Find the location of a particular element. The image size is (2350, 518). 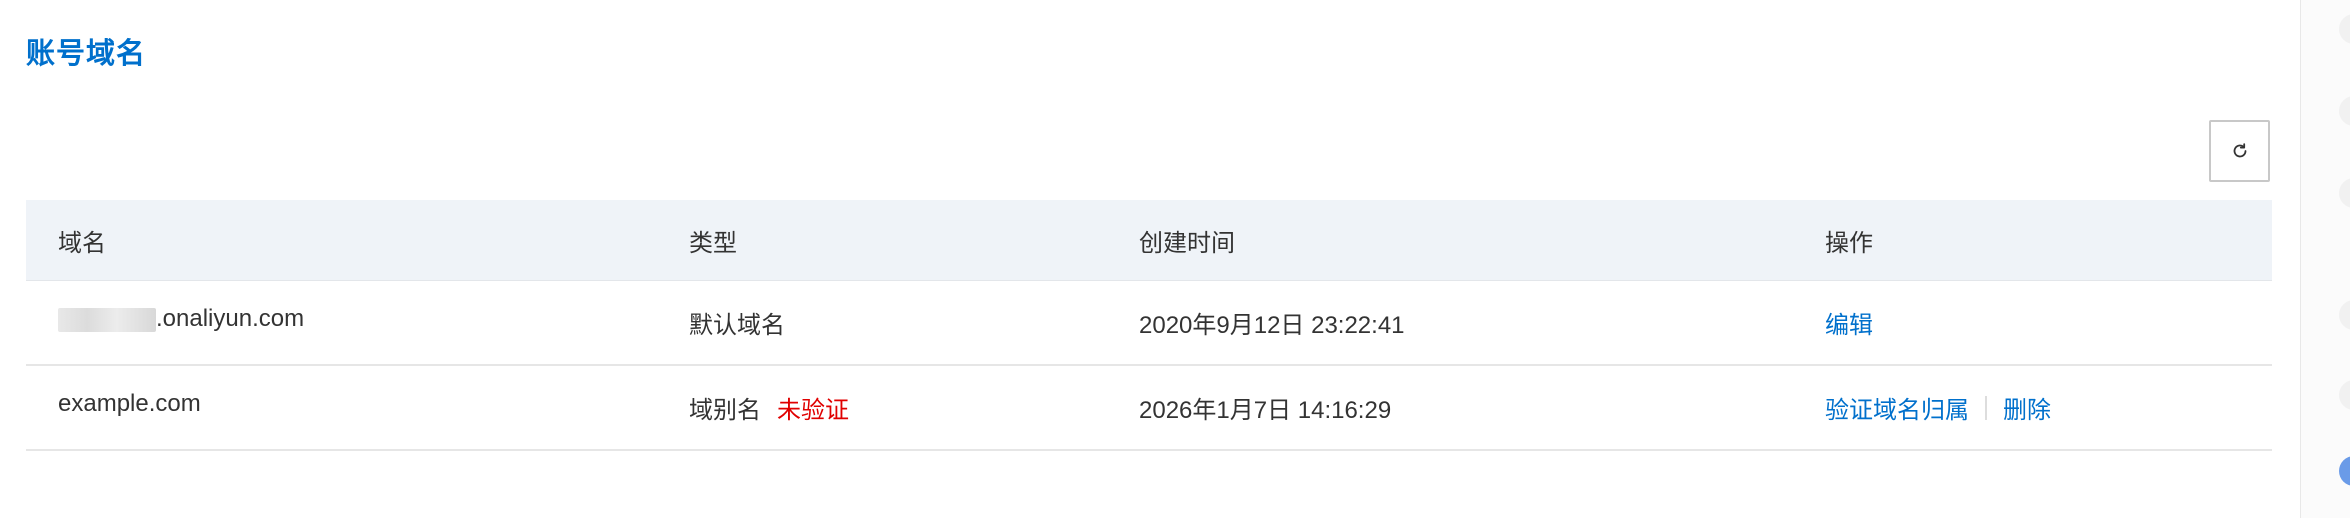

created-time: 2020年9月12日 23:22:41 is located at coordinates (1272, 325).